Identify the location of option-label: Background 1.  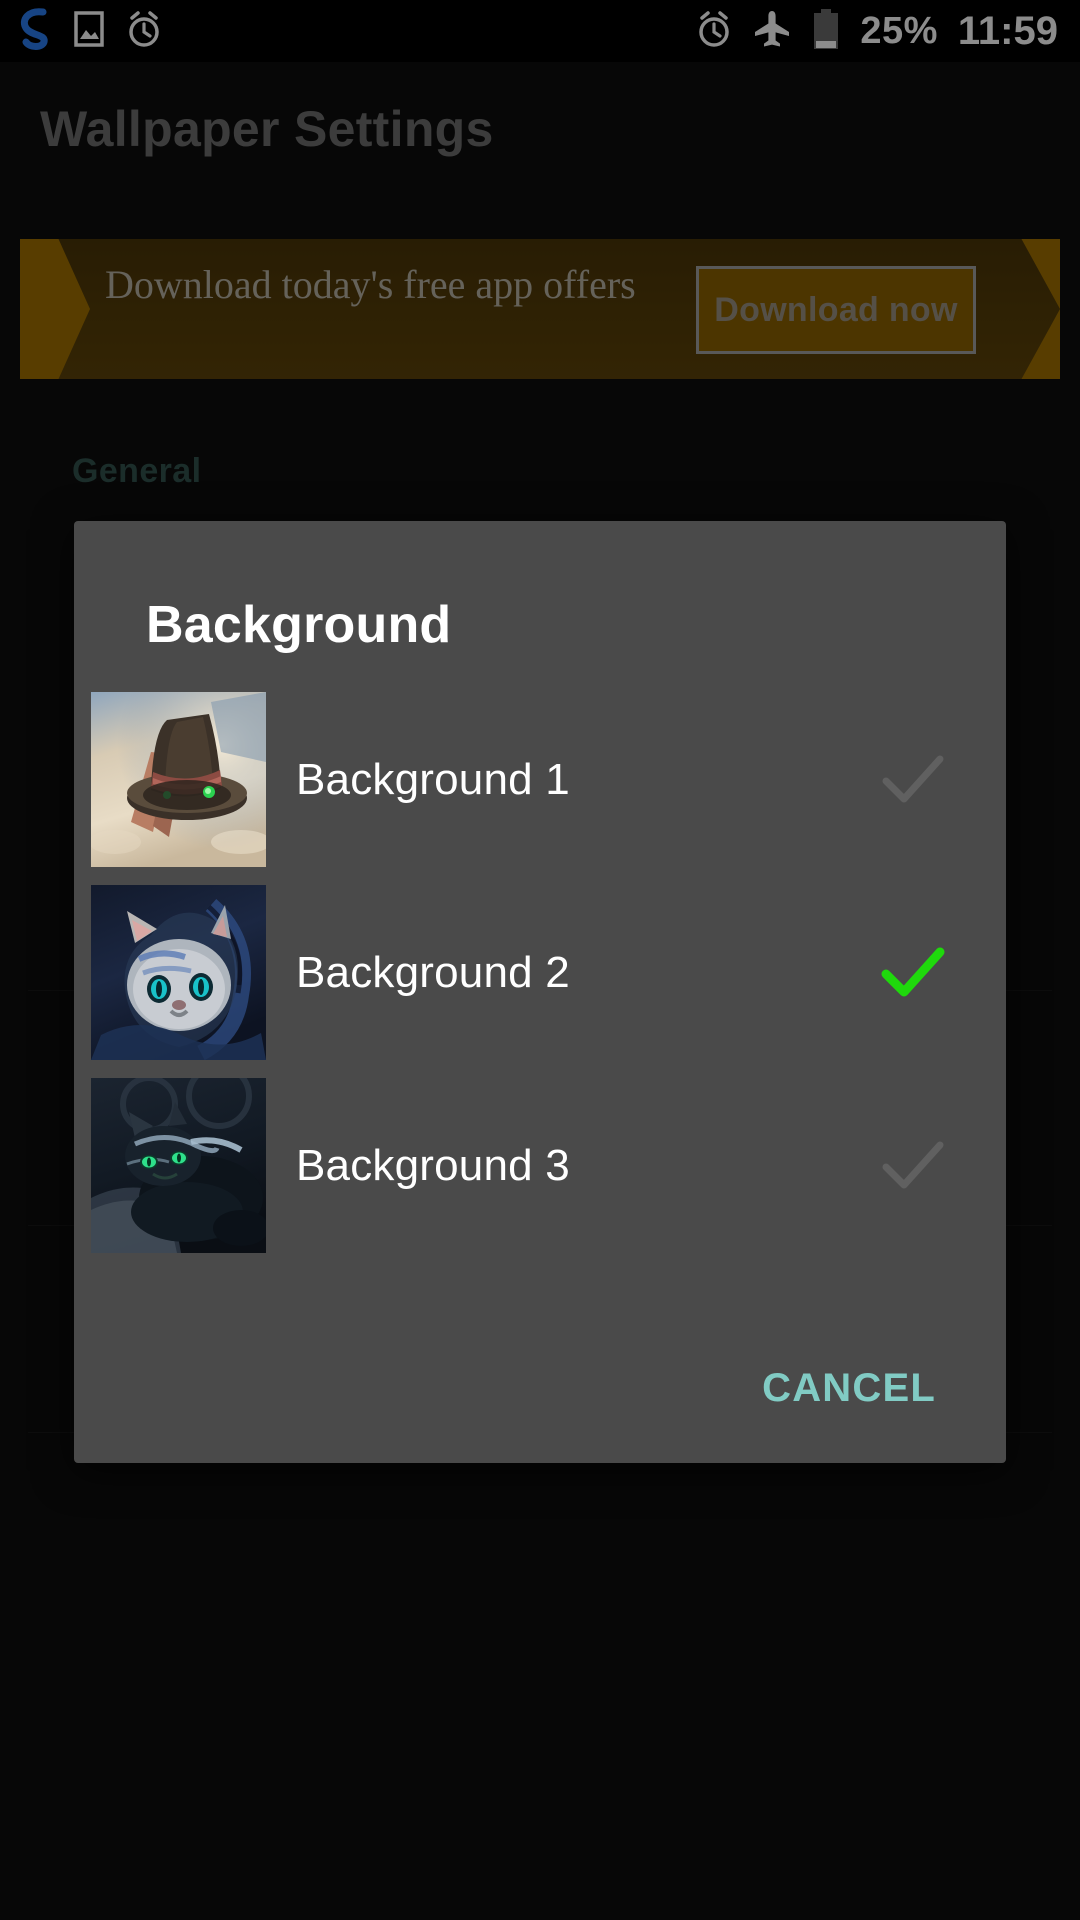
(433, 779).